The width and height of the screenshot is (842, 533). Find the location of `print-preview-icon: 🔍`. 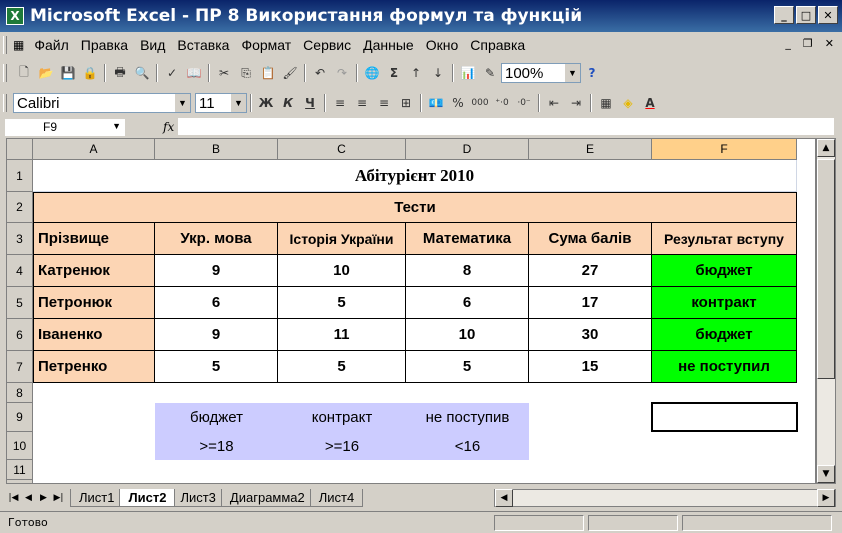

print-preview-icon: 🔍 is located at coordinates (142, 73).